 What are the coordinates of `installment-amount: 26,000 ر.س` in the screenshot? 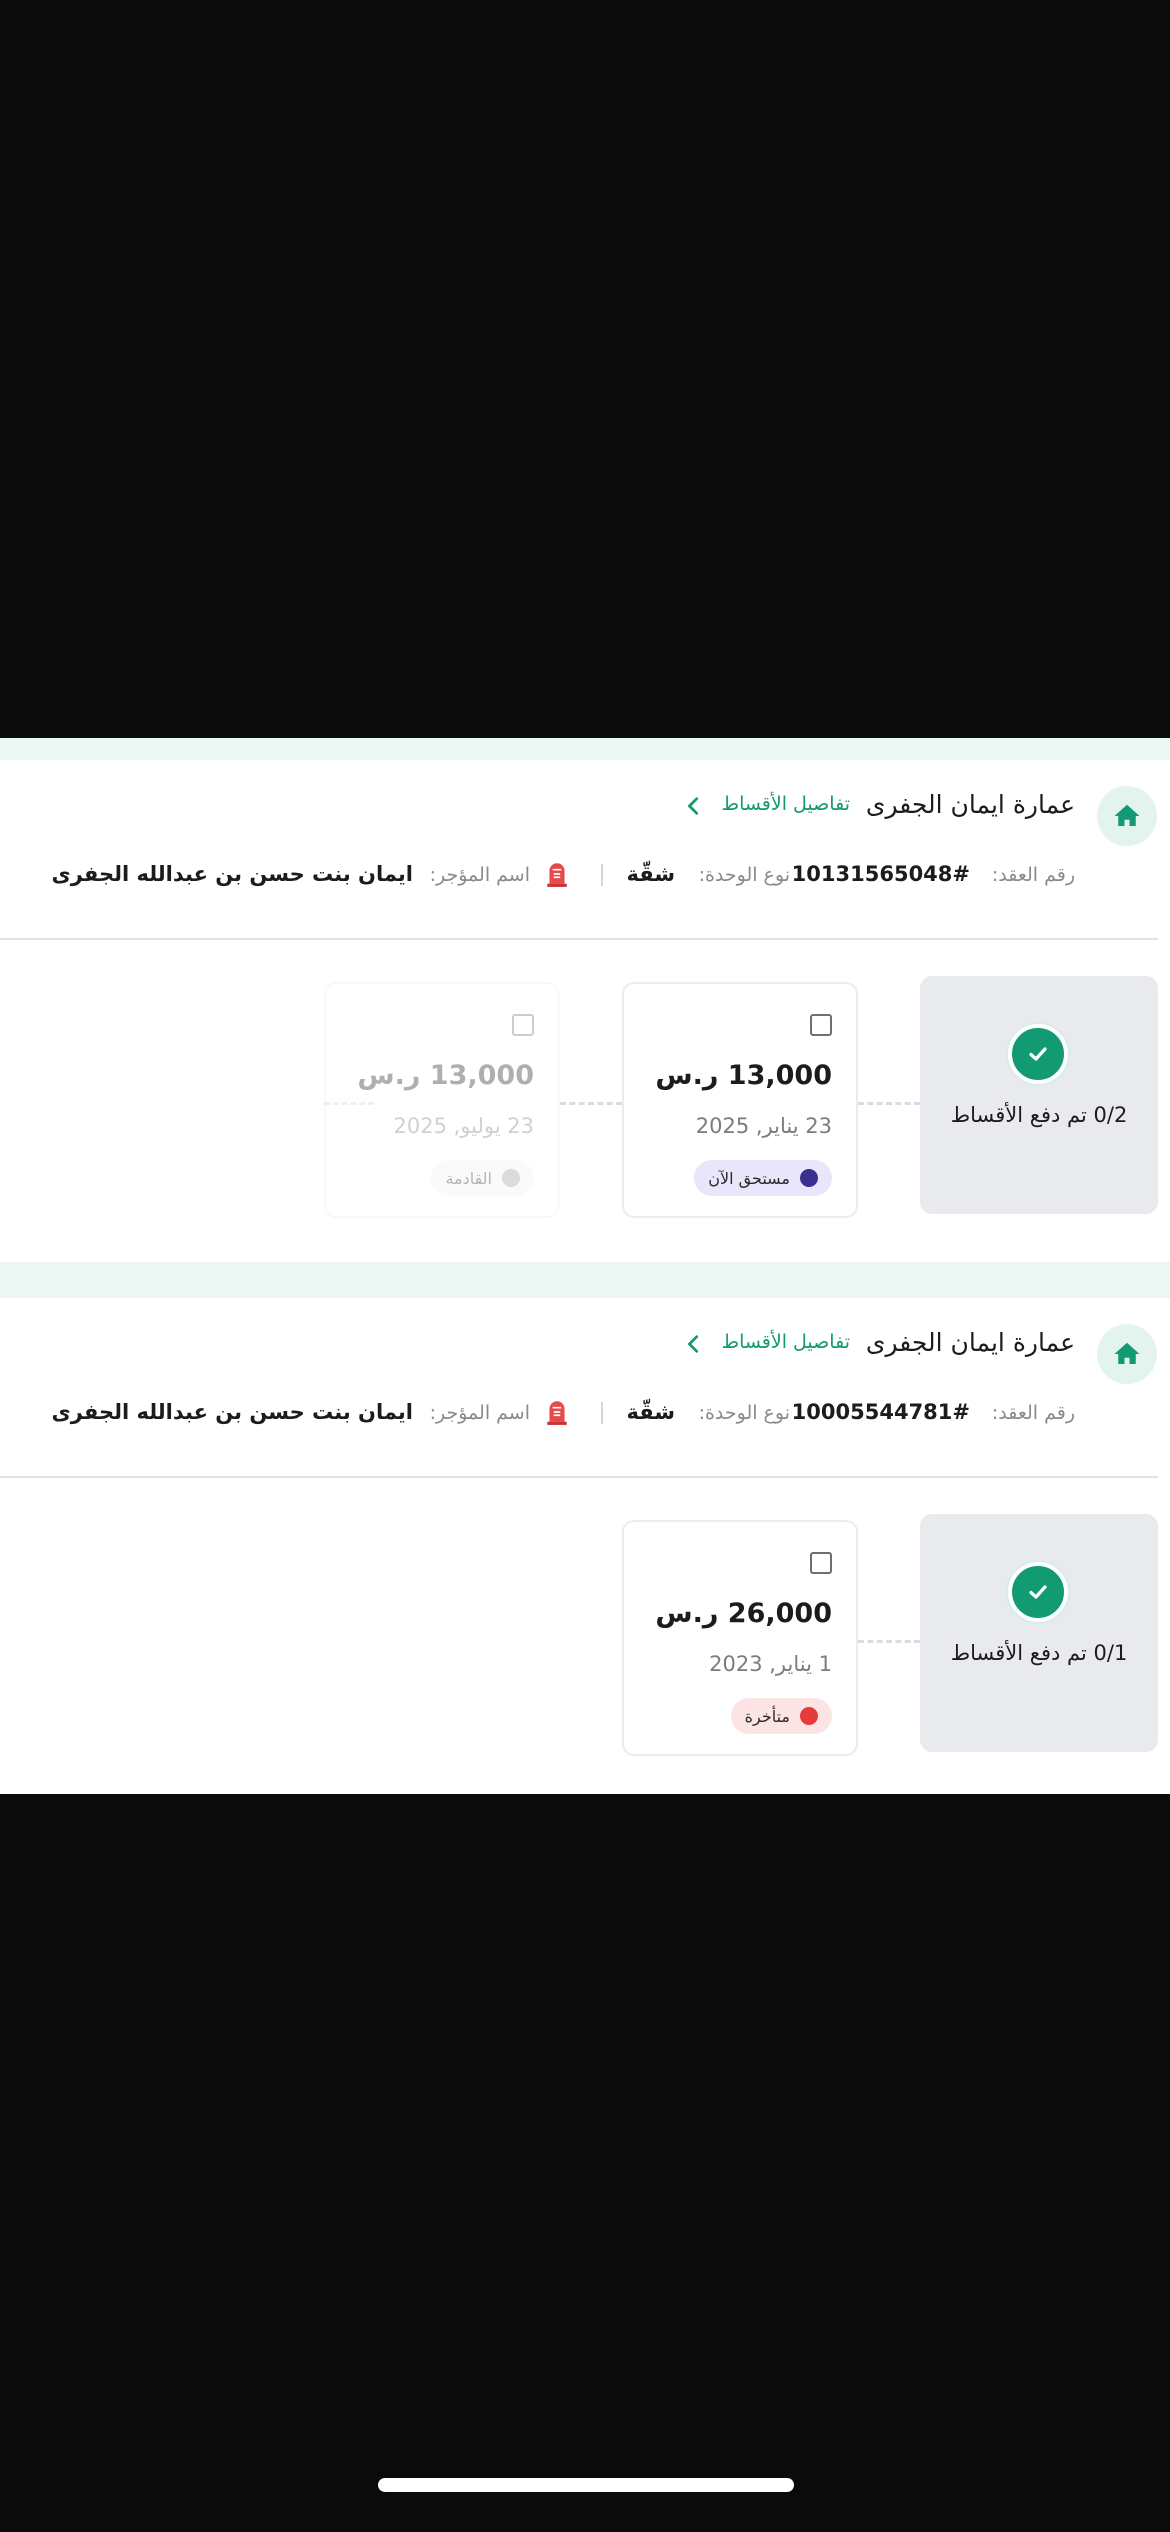 It's located at (743, 1613).